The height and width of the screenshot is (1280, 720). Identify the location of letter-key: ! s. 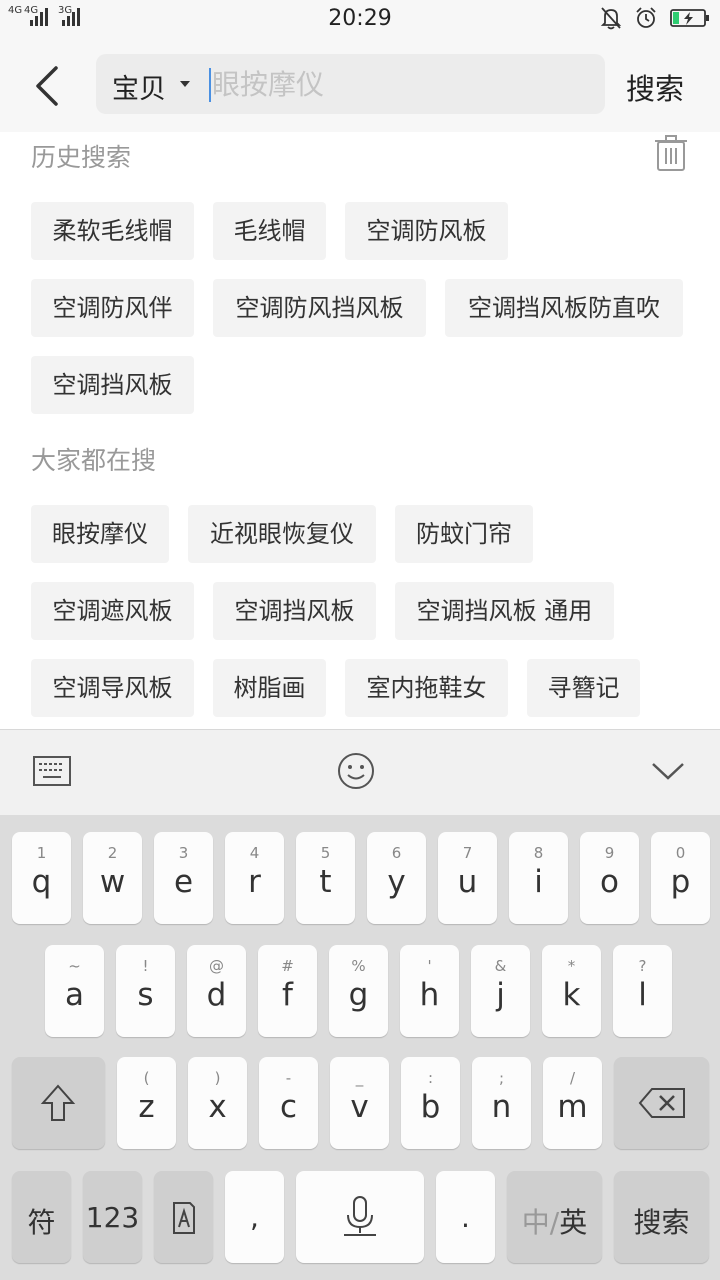
(145, 991).